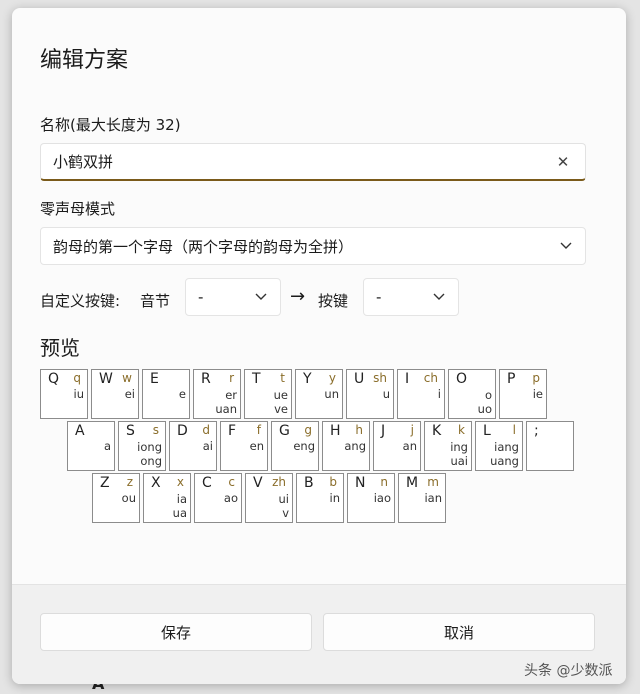 Image resolution: width=640 pixels, height=694 pixels. I want to click on key-letter: Y, so click(307, 379).